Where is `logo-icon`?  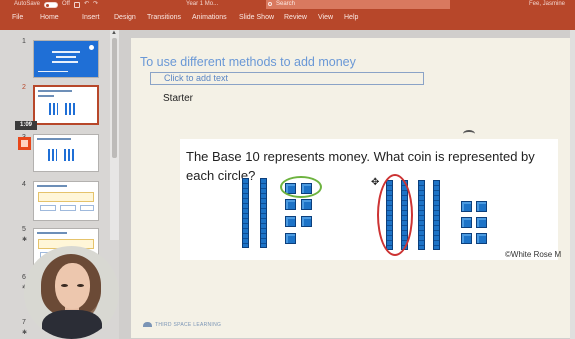
logo-icon is located at coordinates (147, 325).